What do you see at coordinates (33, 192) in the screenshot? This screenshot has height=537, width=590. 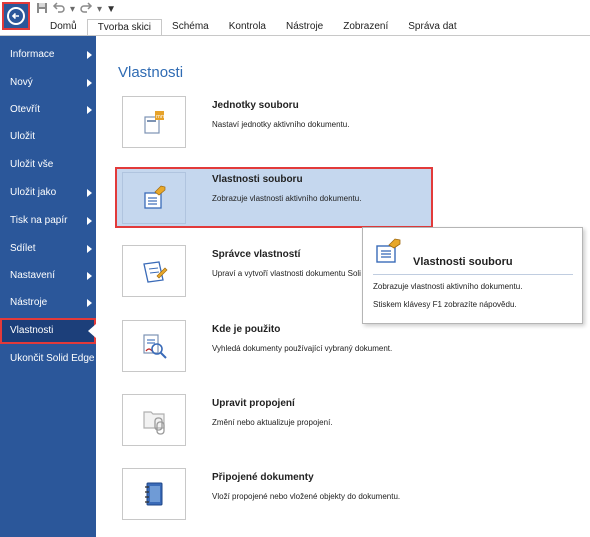 I see `sidebar-item-label: Uložit jako` at bounding box center [33, 192].